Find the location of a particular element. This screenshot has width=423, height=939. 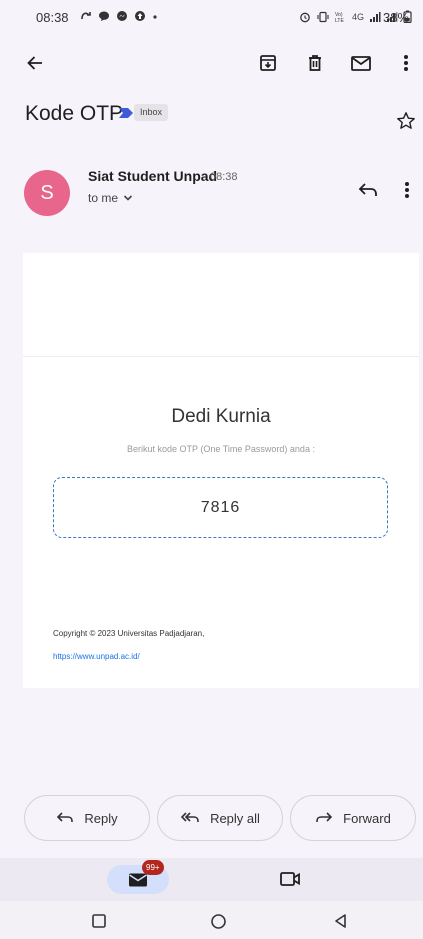

reply-all-icon is located at coordinates (189, 817).